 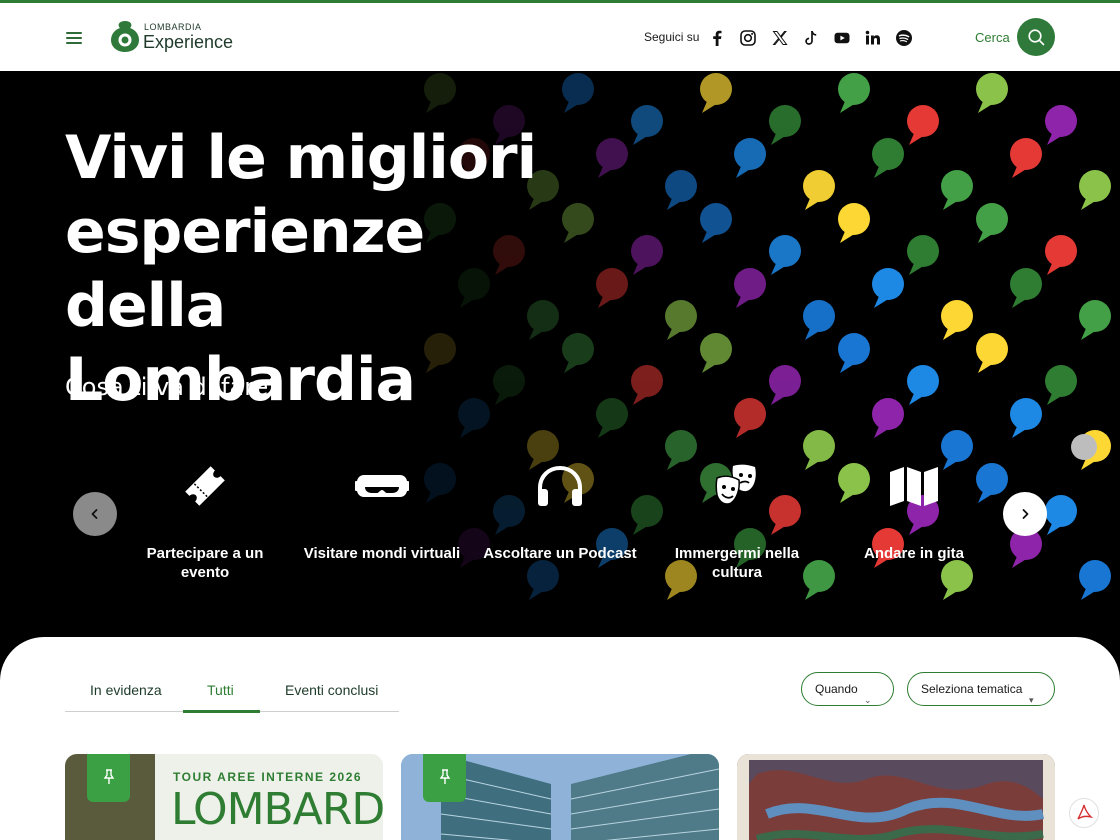 I want to click on logo-small-text: LOMBARDIA, so click(x=173, y=27).